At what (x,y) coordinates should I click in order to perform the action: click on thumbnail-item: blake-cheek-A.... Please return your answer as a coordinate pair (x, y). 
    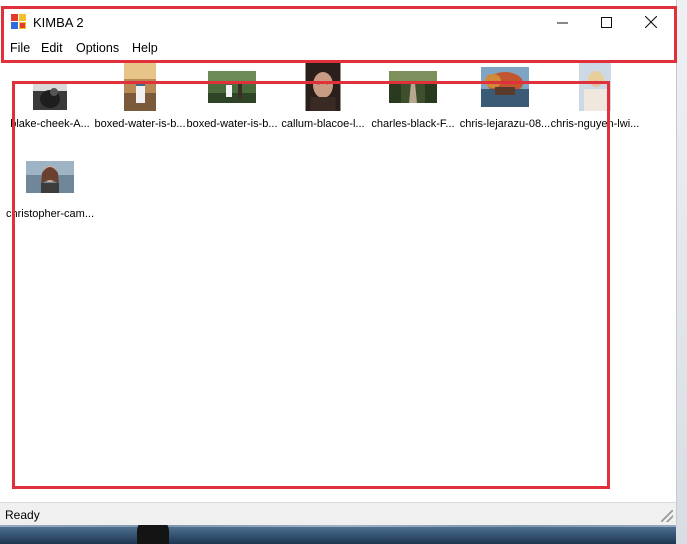
    Looking at the image, I should click on (50, 98).